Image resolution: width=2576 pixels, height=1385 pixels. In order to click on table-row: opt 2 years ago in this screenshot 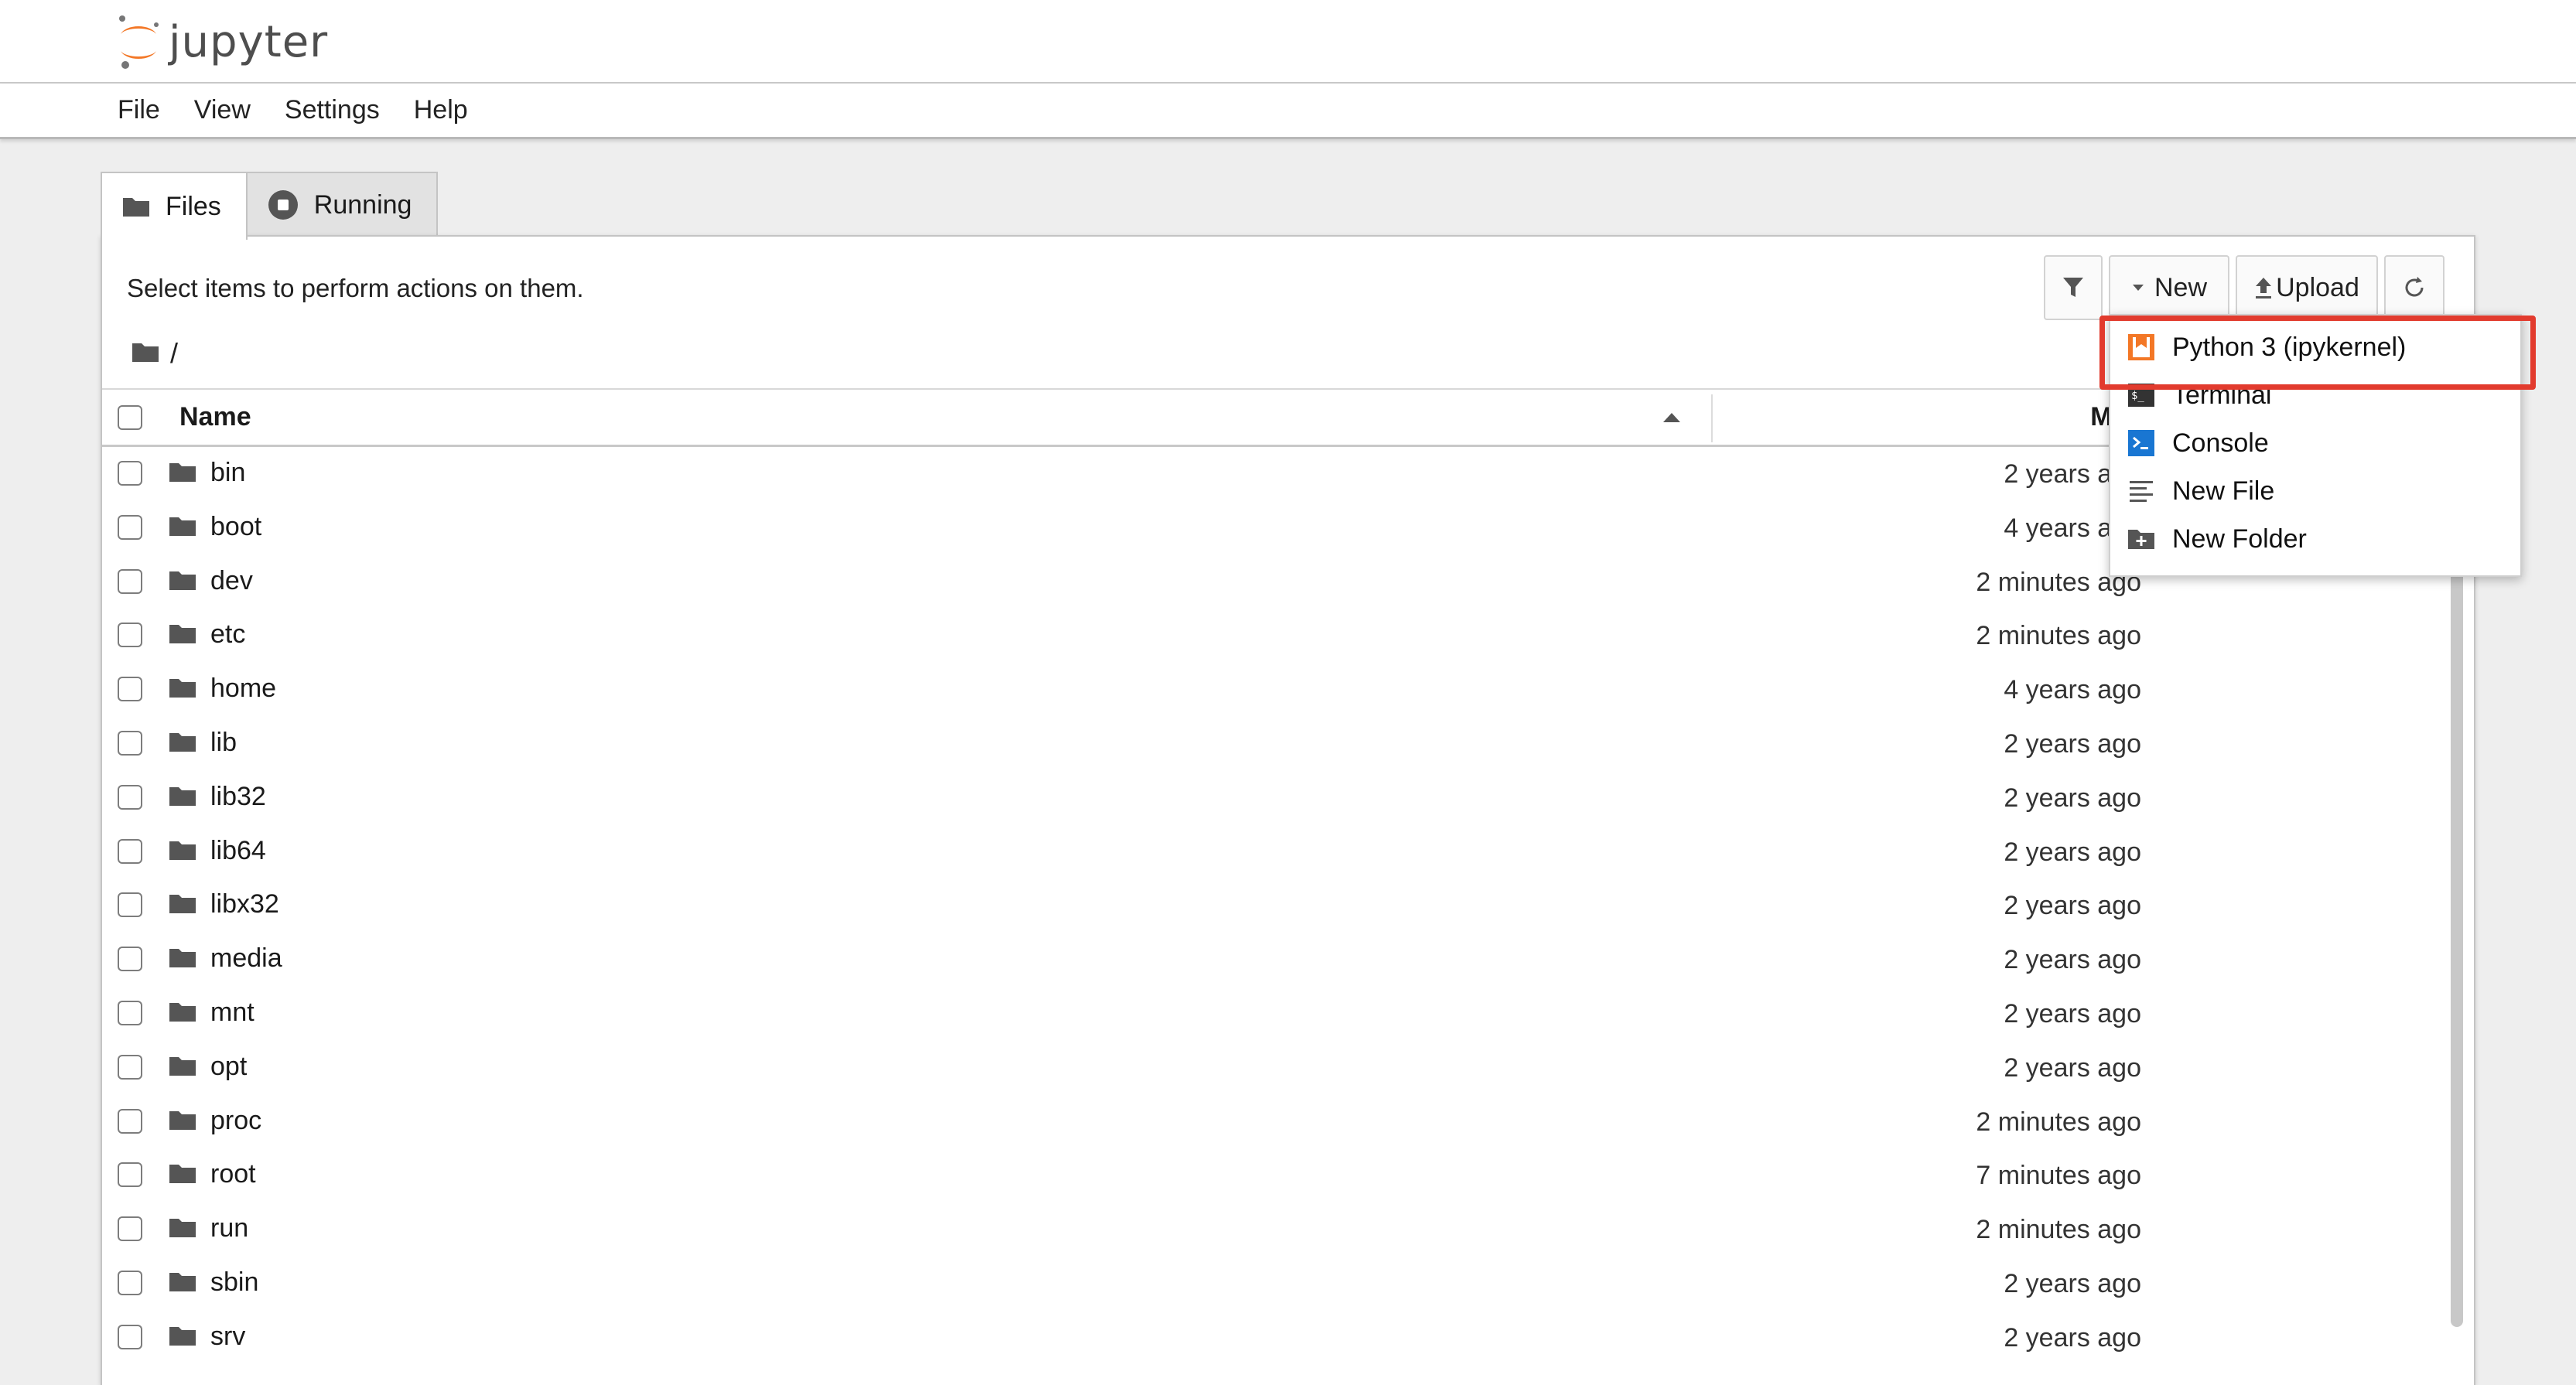, I will do `click(1288, 1068)`.